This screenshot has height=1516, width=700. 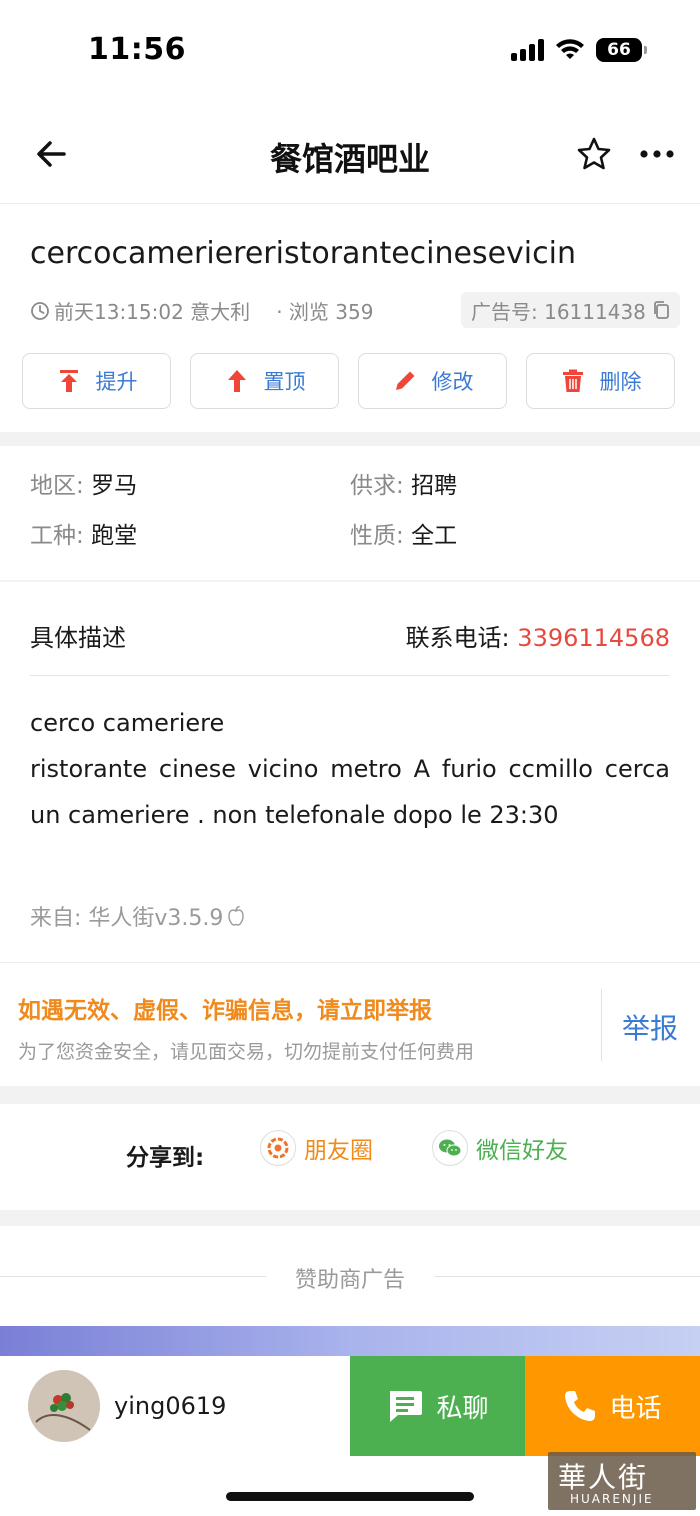 What do you see at coordinates (434, 486) in the screenshot?
I see `supply-value: 招聘` at bounding box center [434, 486].